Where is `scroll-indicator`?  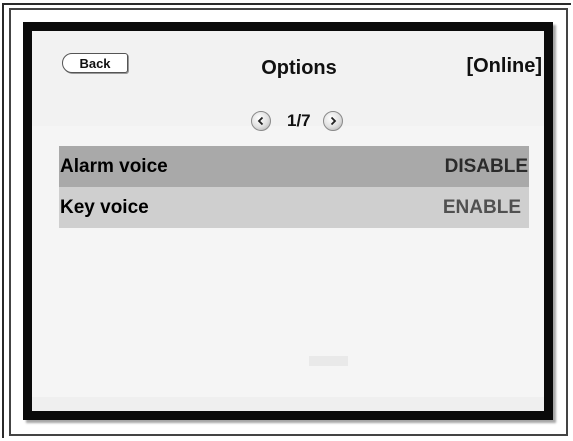
scroll-indicator is located at coordinates (328, 361).